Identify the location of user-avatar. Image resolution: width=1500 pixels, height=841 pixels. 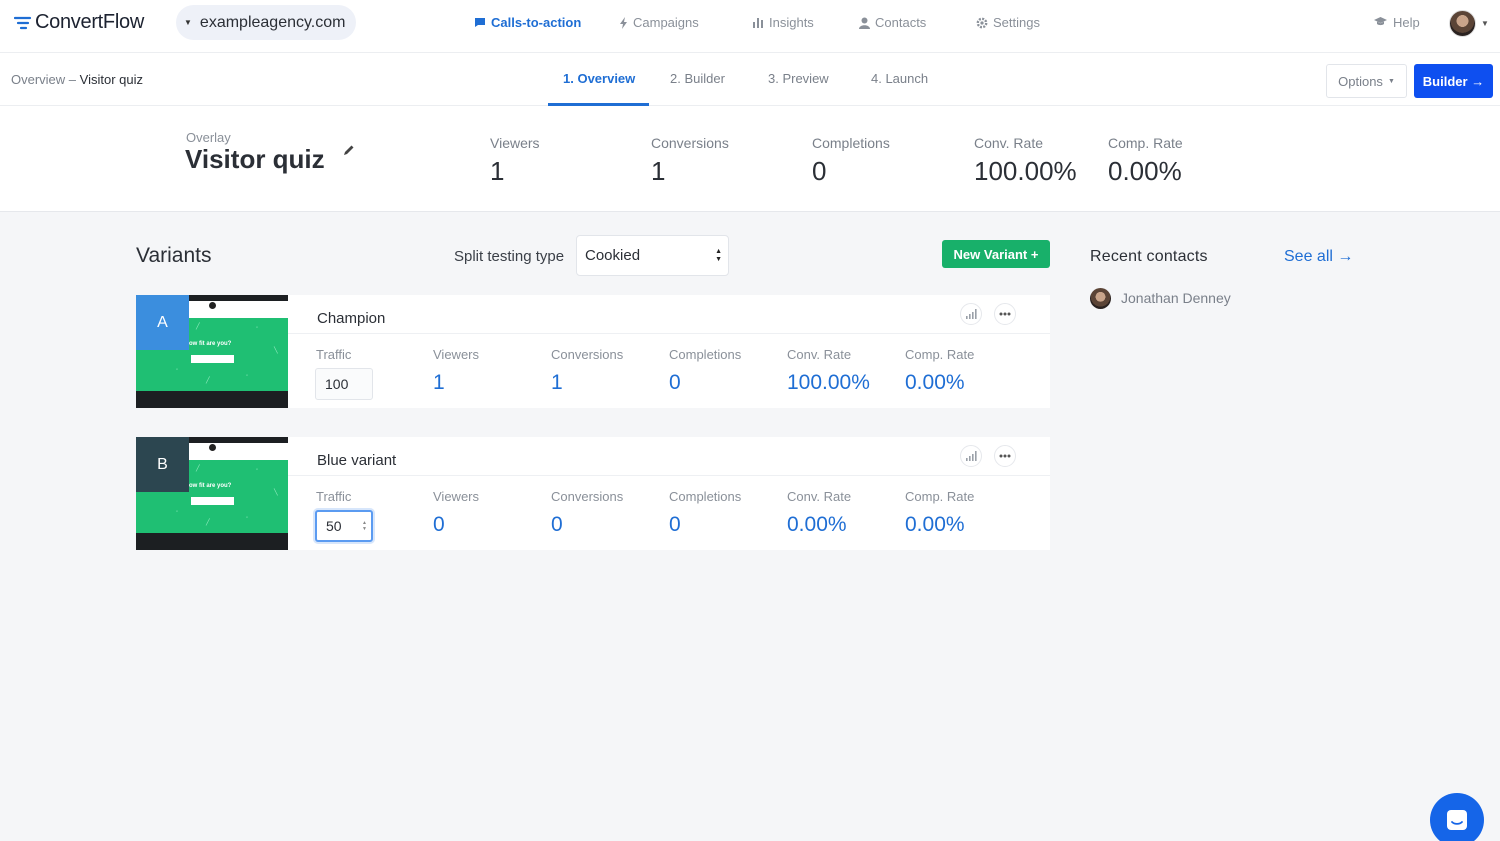
(1462, 23).